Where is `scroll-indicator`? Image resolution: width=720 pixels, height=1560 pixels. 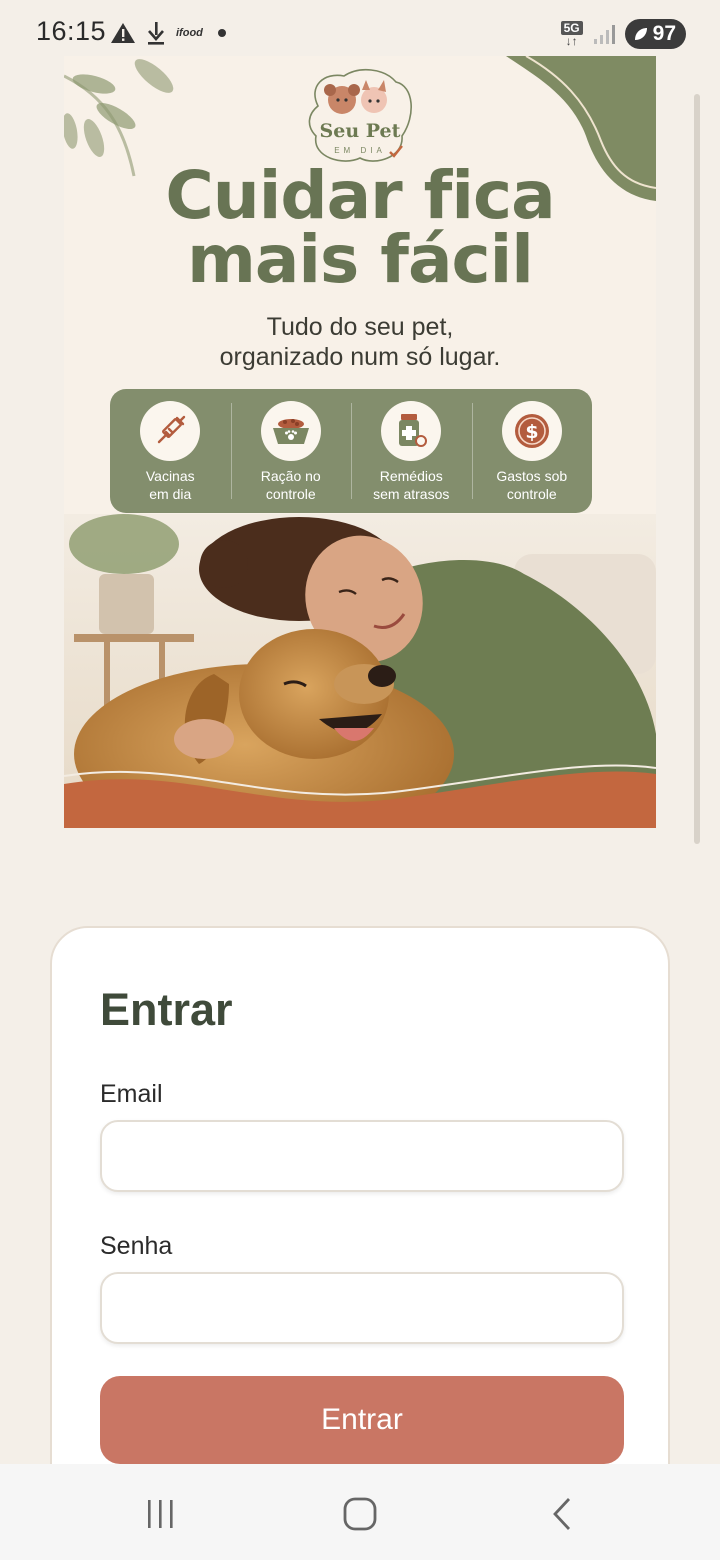
scroll-indicator is located at coordinates (697, 469).